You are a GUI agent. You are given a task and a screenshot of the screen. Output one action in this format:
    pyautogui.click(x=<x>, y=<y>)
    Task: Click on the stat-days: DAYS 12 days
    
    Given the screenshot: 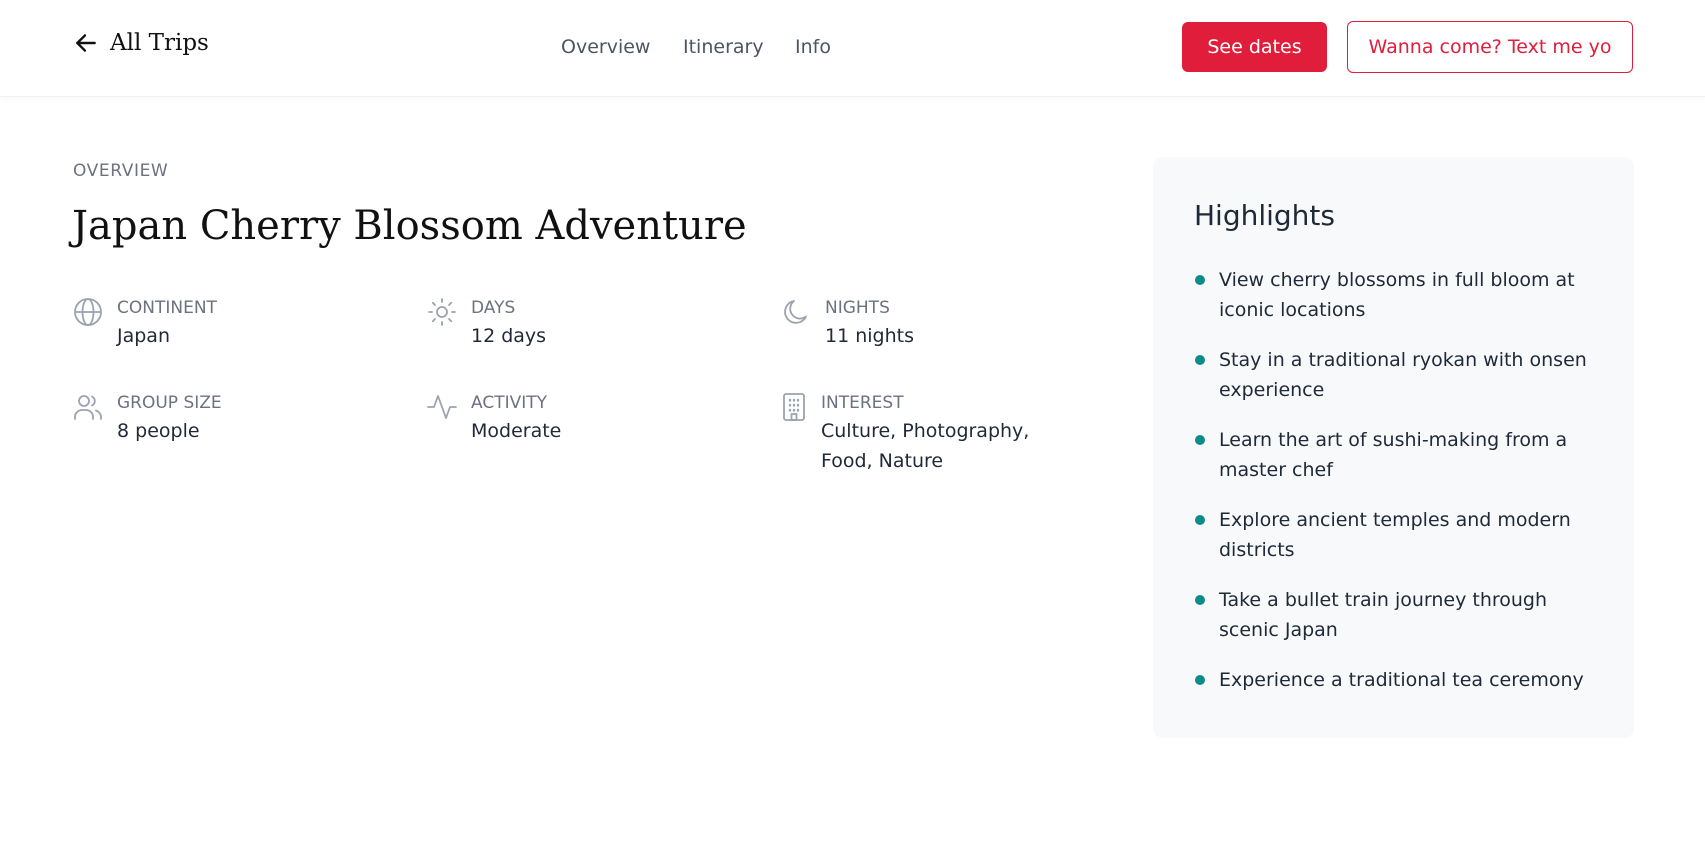 What is the action you would take?
    pyautogui.click(x=486, y=324)
    